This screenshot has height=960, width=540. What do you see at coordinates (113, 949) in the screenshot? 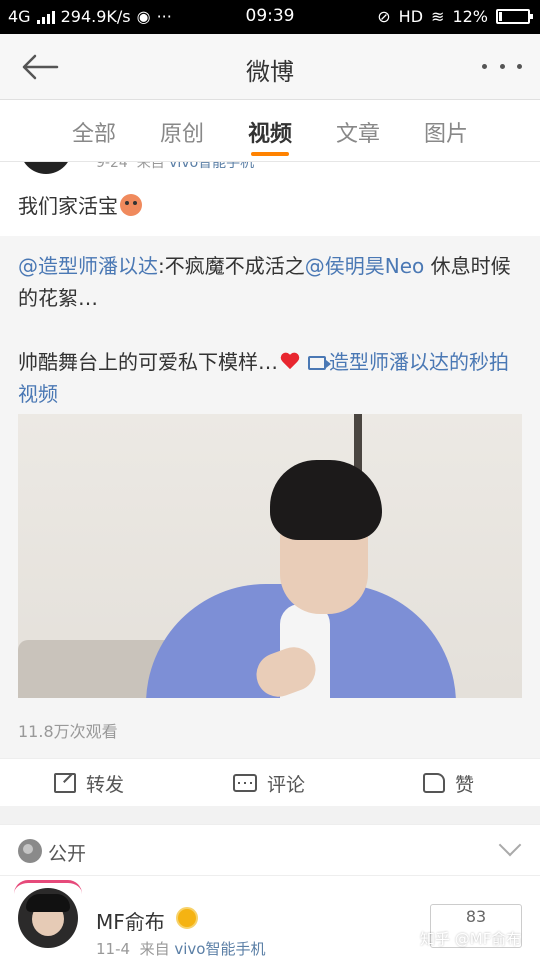
I see `comment-date: 11-4` at bounding box center [113, 949].